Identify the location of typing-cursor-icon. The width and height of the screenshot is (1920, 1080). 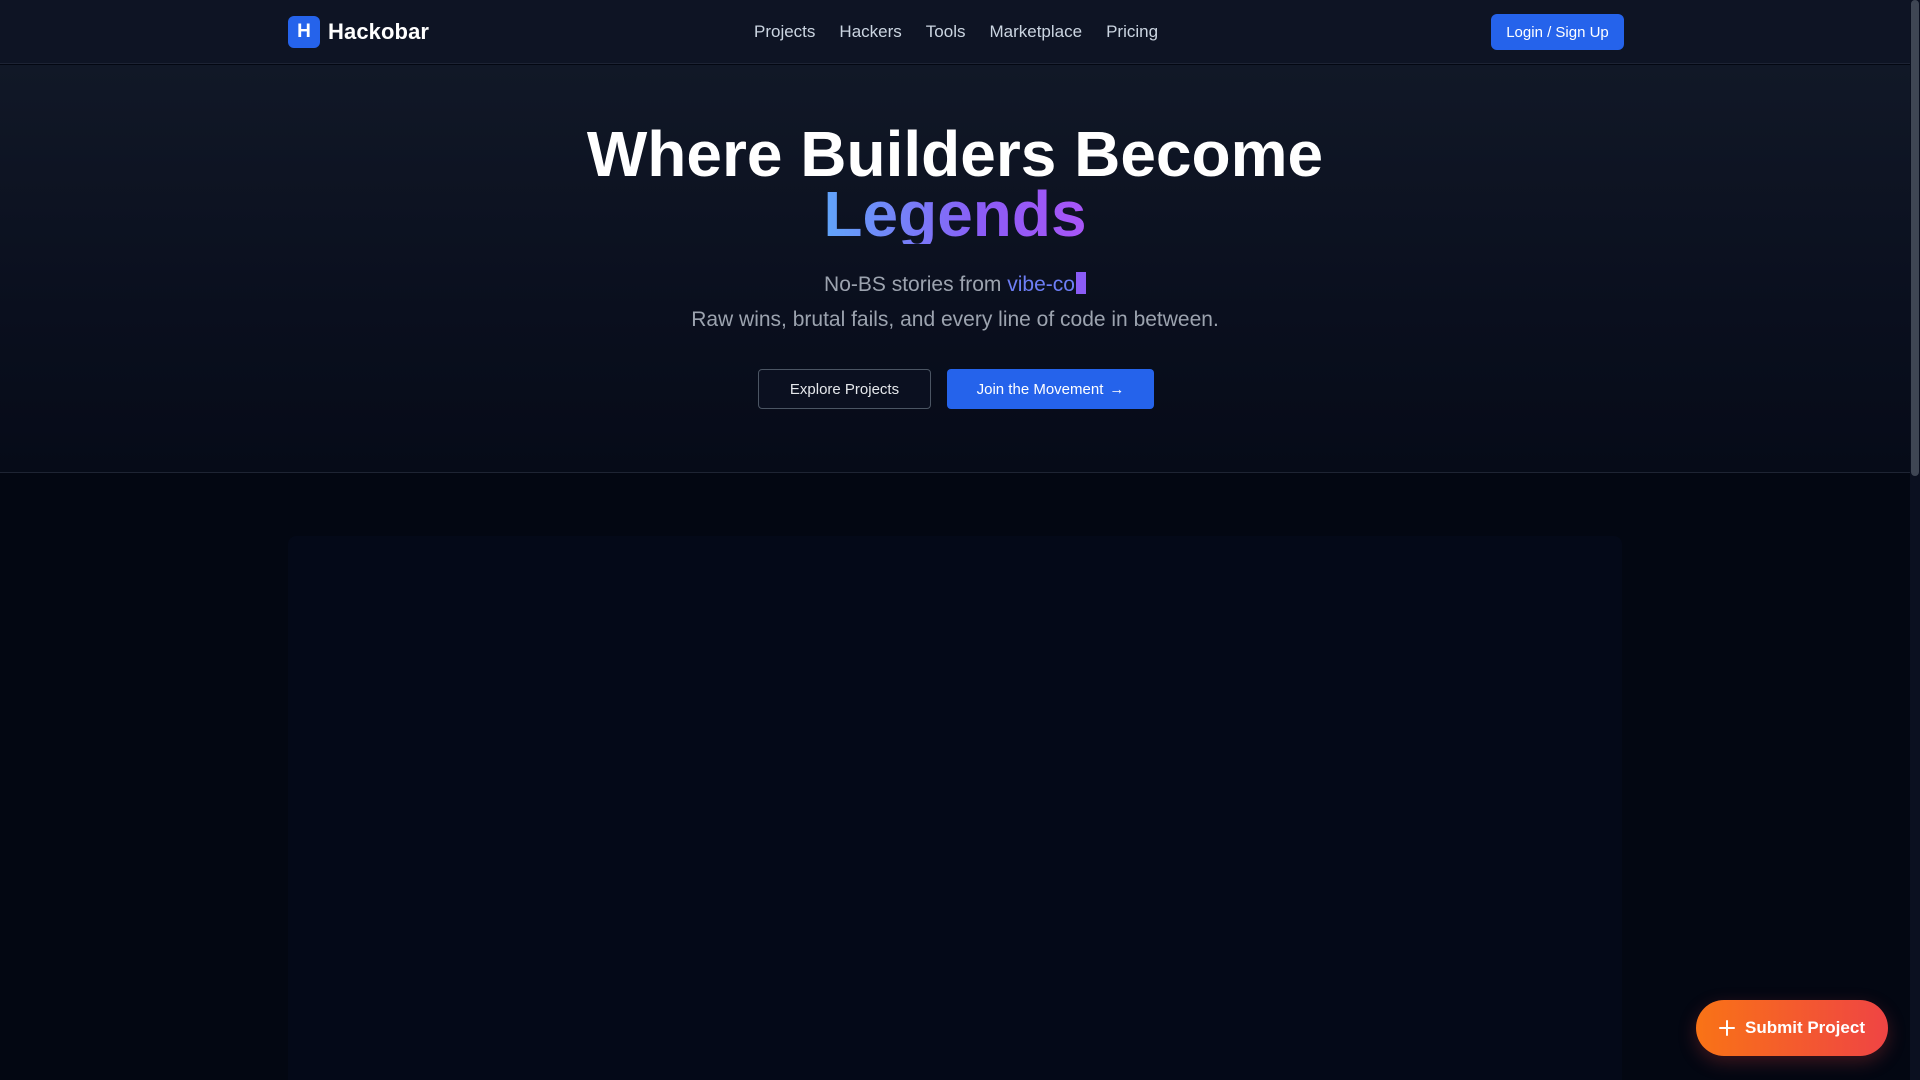
(1080, 283).